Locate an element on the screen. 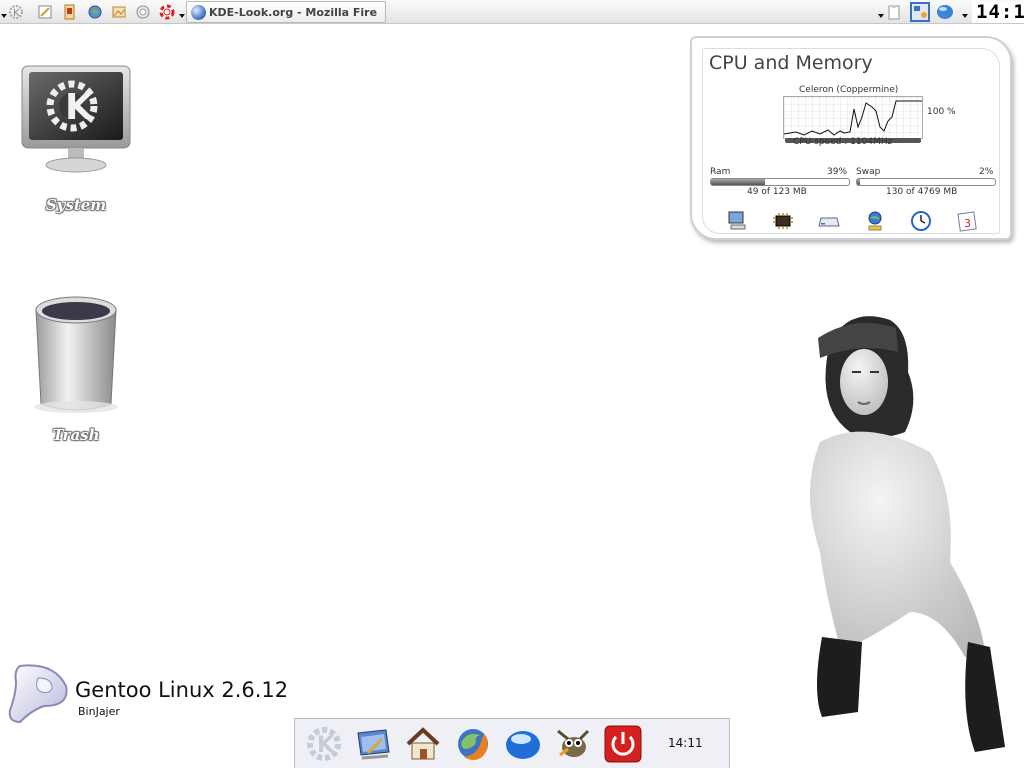 The width and height of the screenshot is (1024, 768). browser-globe-icon is located at coordinates (95, 12).